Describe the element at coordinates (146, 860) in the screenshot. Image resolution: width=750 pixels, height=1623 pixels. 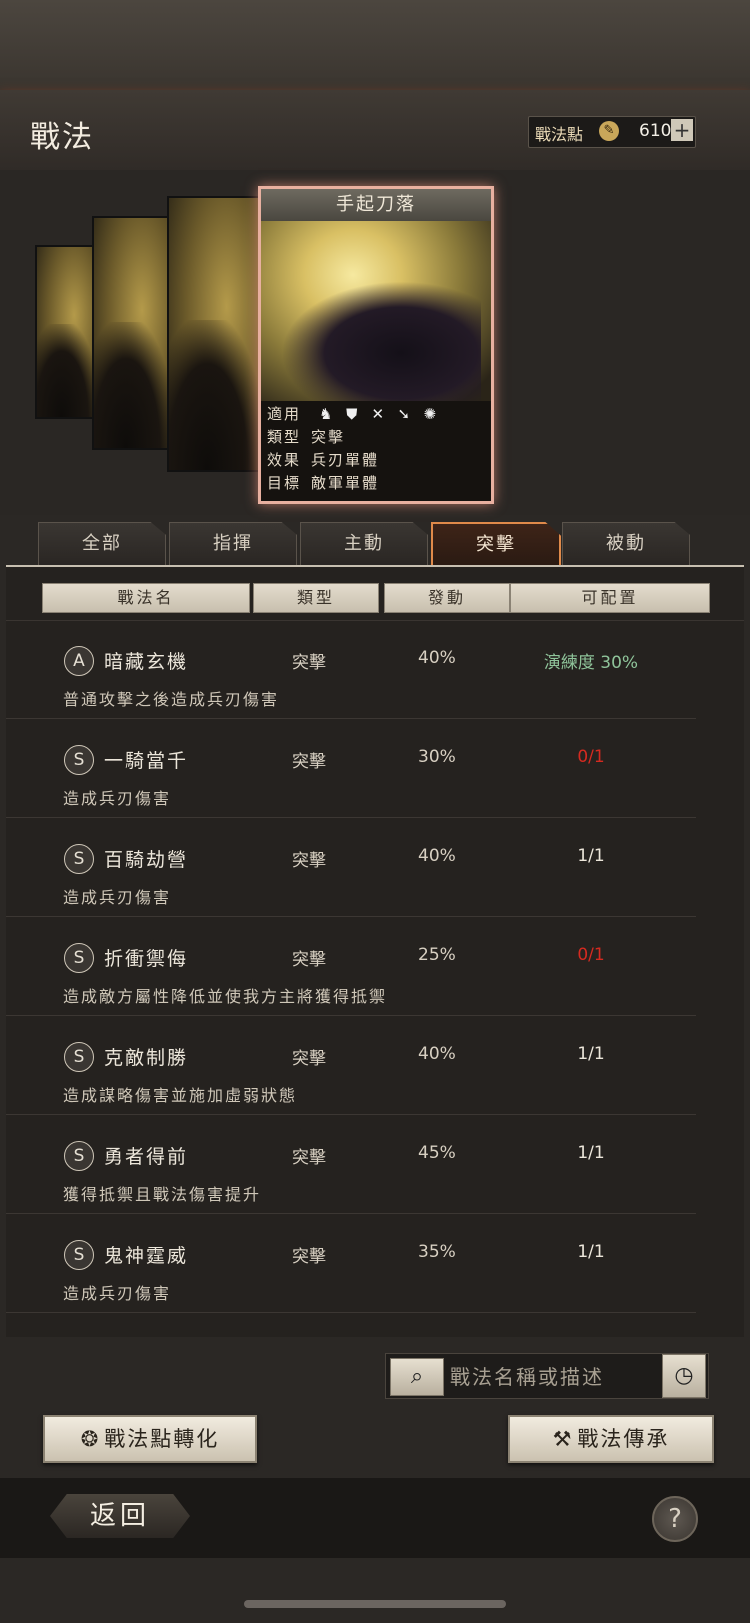
I see `tactic-name: 百騎劫營` at that location.